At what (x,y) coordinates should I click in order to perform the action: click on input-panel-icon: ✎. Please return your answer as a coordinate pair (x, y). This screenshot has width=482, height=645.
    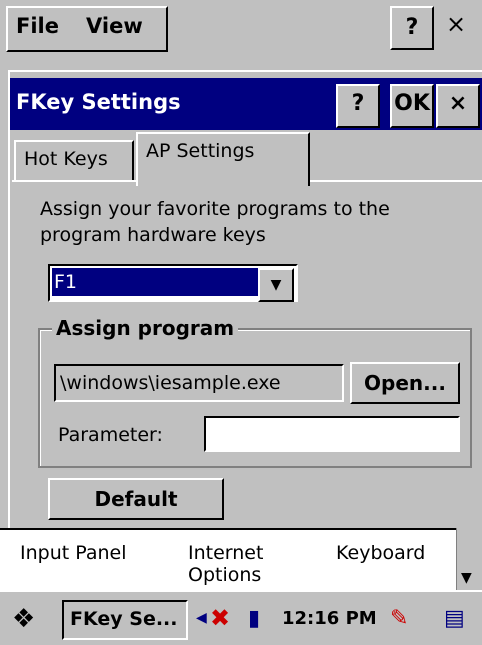
    Looking at the image, I should click on (399, 618).